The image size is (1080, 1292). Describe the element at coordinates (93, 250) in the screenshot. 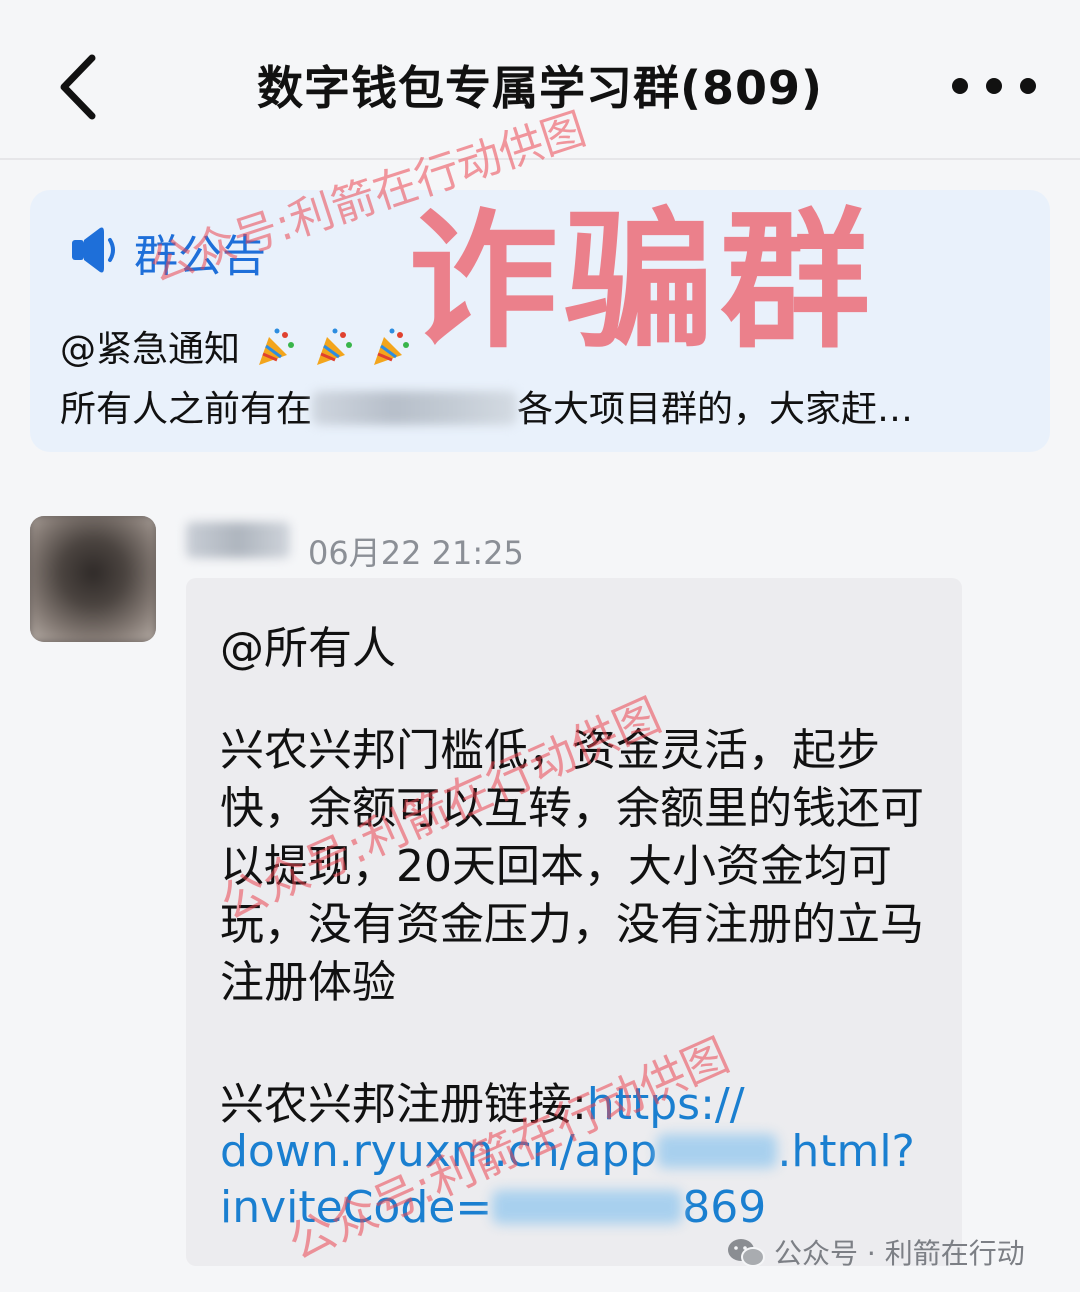

I see `speaker-icon` at that location.